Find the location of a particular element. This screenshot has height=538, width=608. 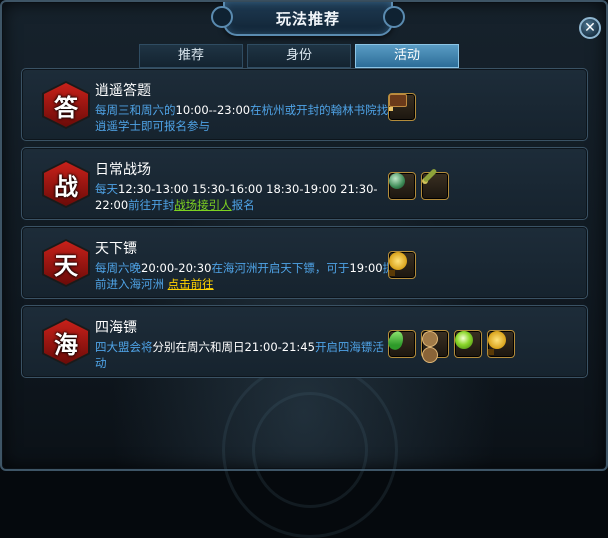

close-icon: ✕ is located at coordinates (590, 28).